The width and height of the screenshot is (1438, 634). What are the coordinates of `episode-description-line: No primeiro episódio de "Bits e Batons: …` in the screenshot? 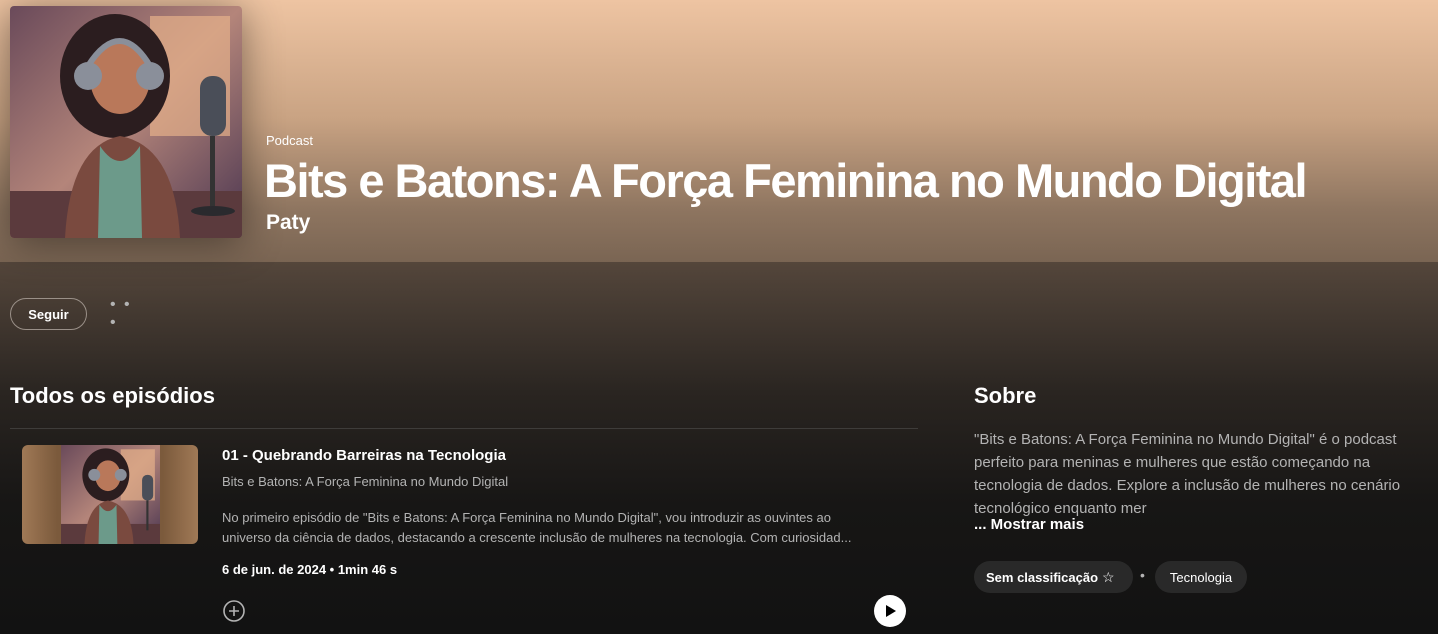 It's located at (526, 517).